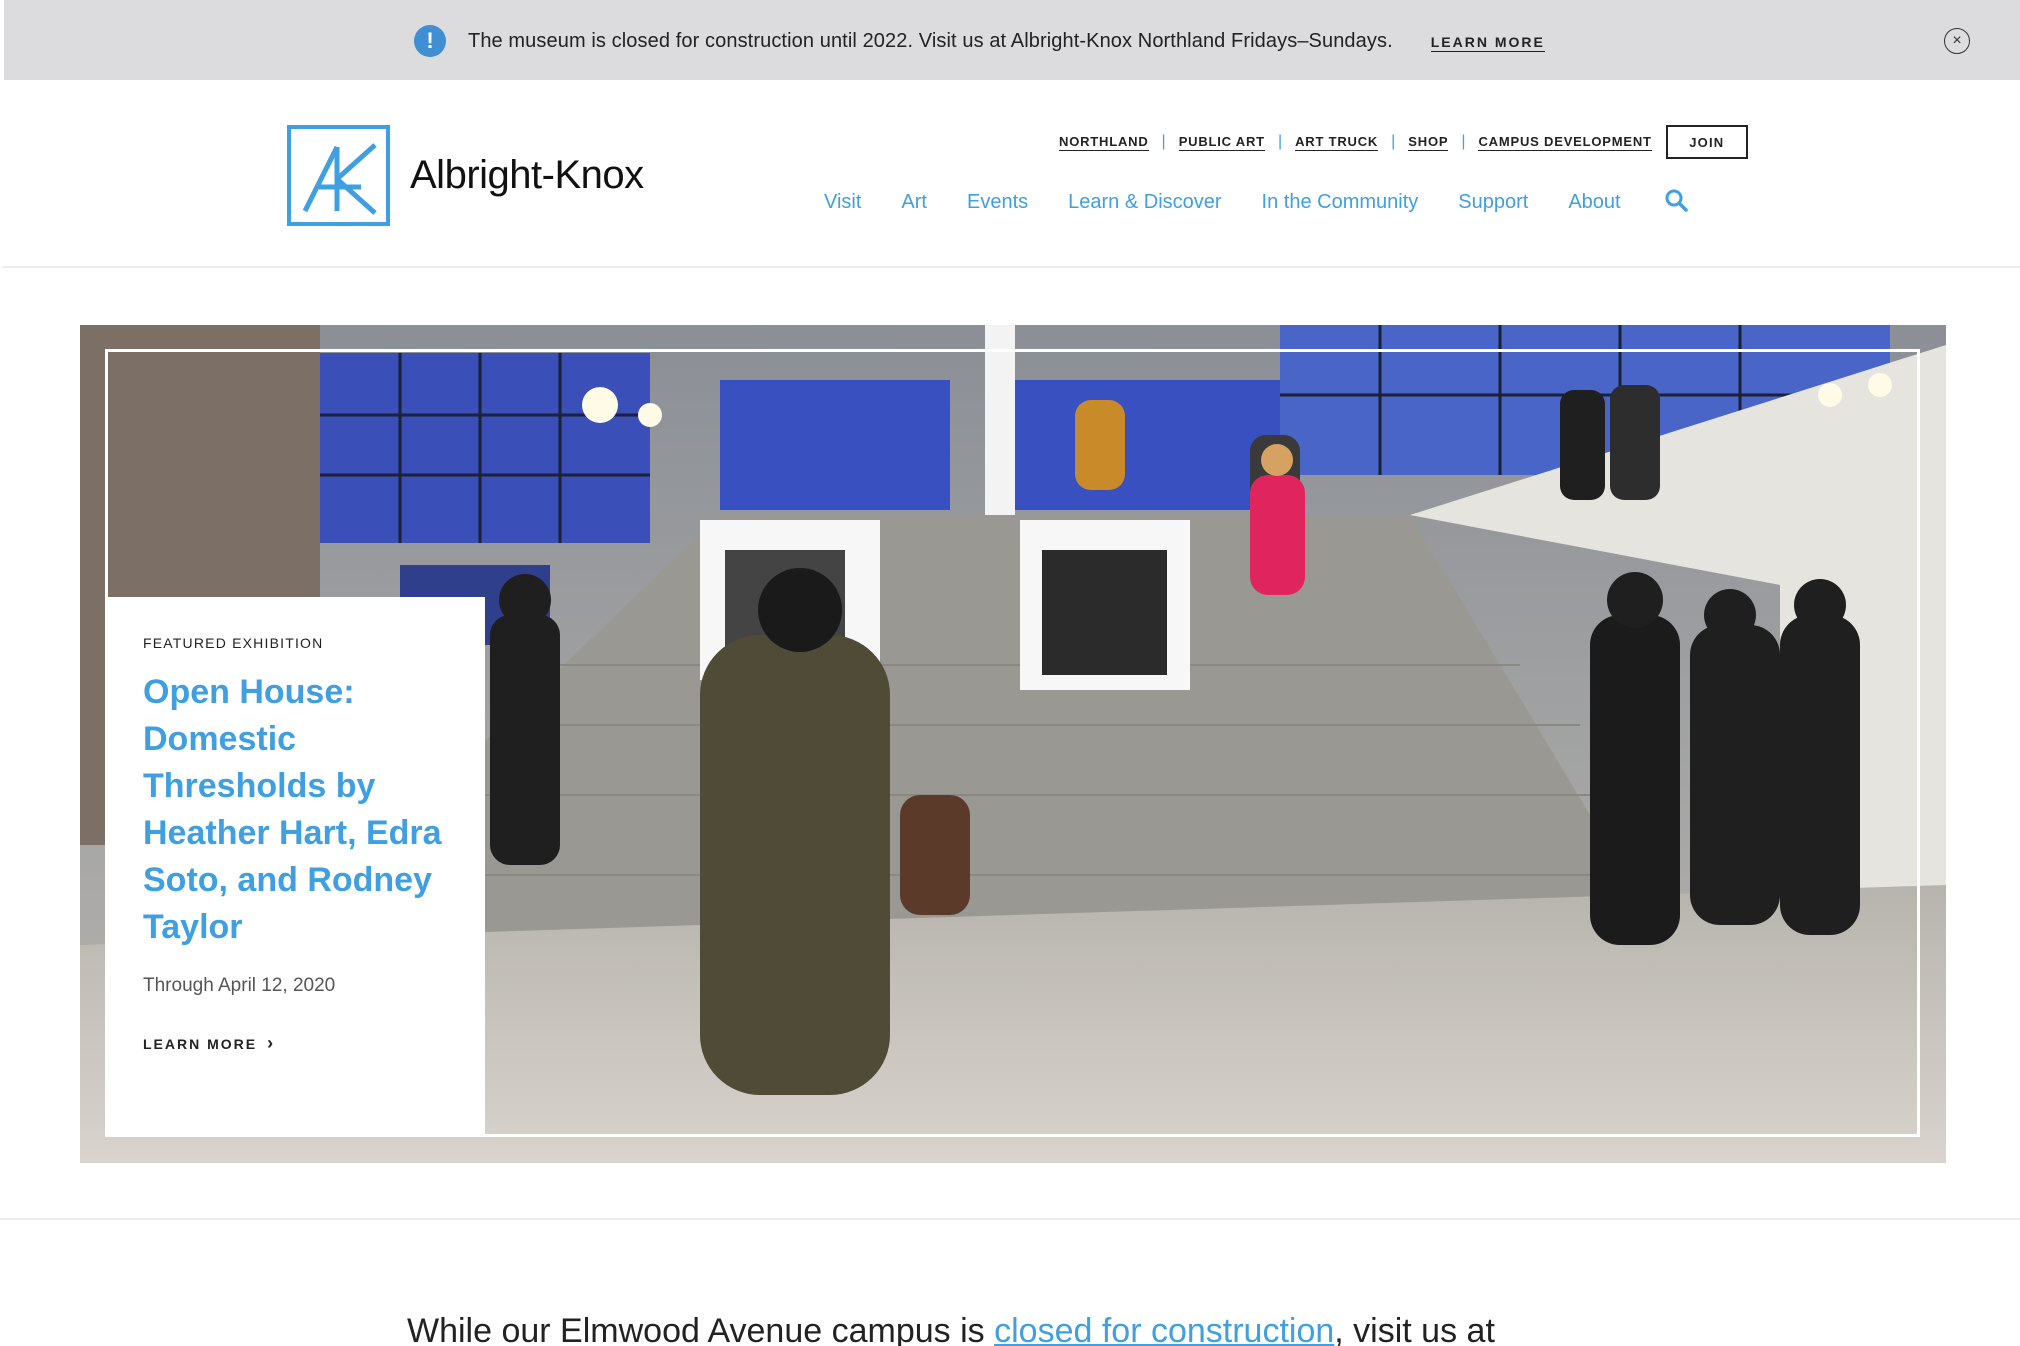 The height and width of the screenshot is (1346, 2020). I want to click on logo: Albright-Knox, so click(465, 175).